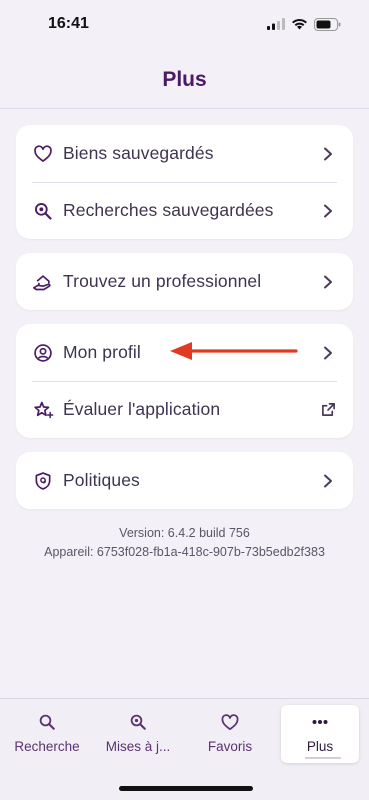 This screenshot has height=800, width=369. Describe the element at coordinates (328, 410) in the screenshot. I see `external-link-icon` at that location.